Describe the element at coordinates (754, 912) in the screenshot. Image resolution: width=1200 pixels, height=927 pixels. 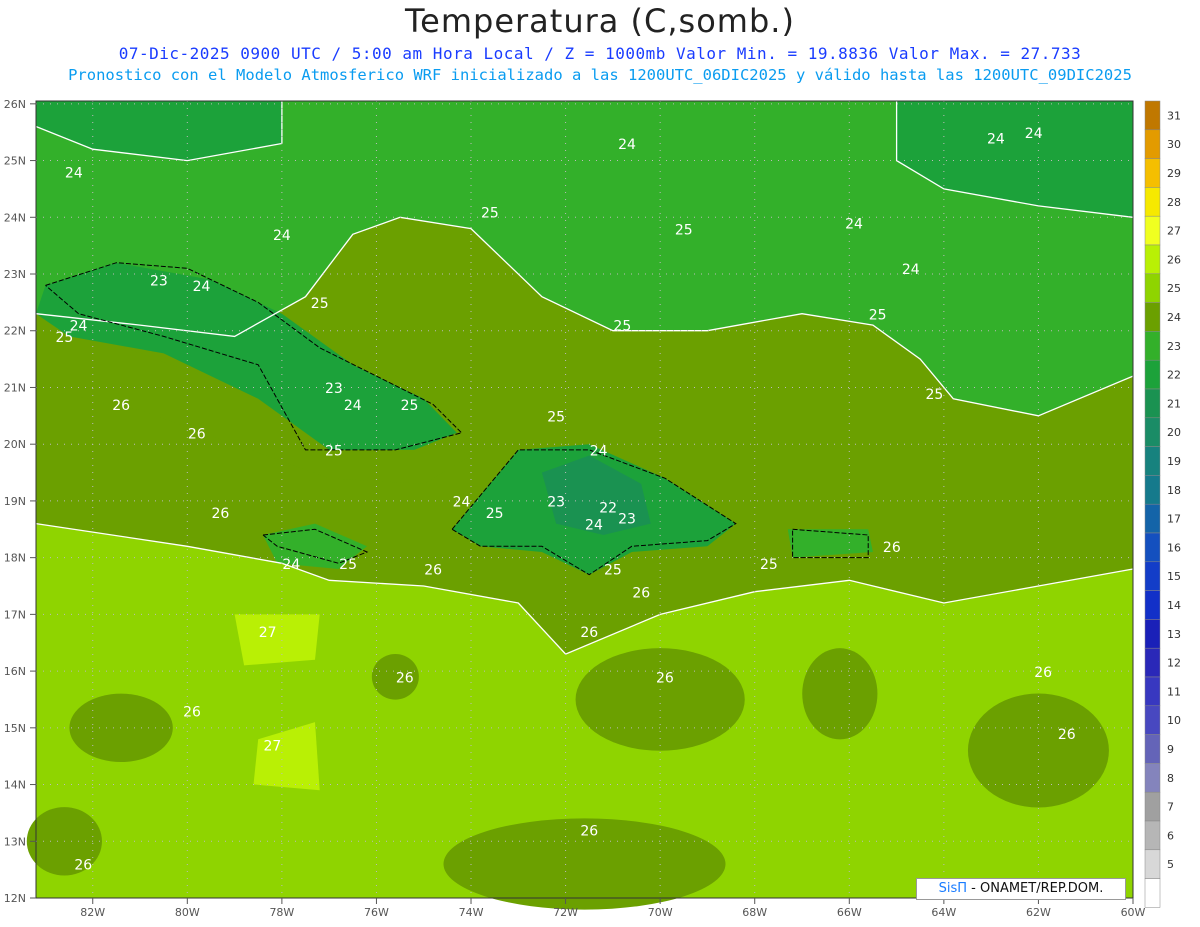
I see `lon-label: 68W` at that location.